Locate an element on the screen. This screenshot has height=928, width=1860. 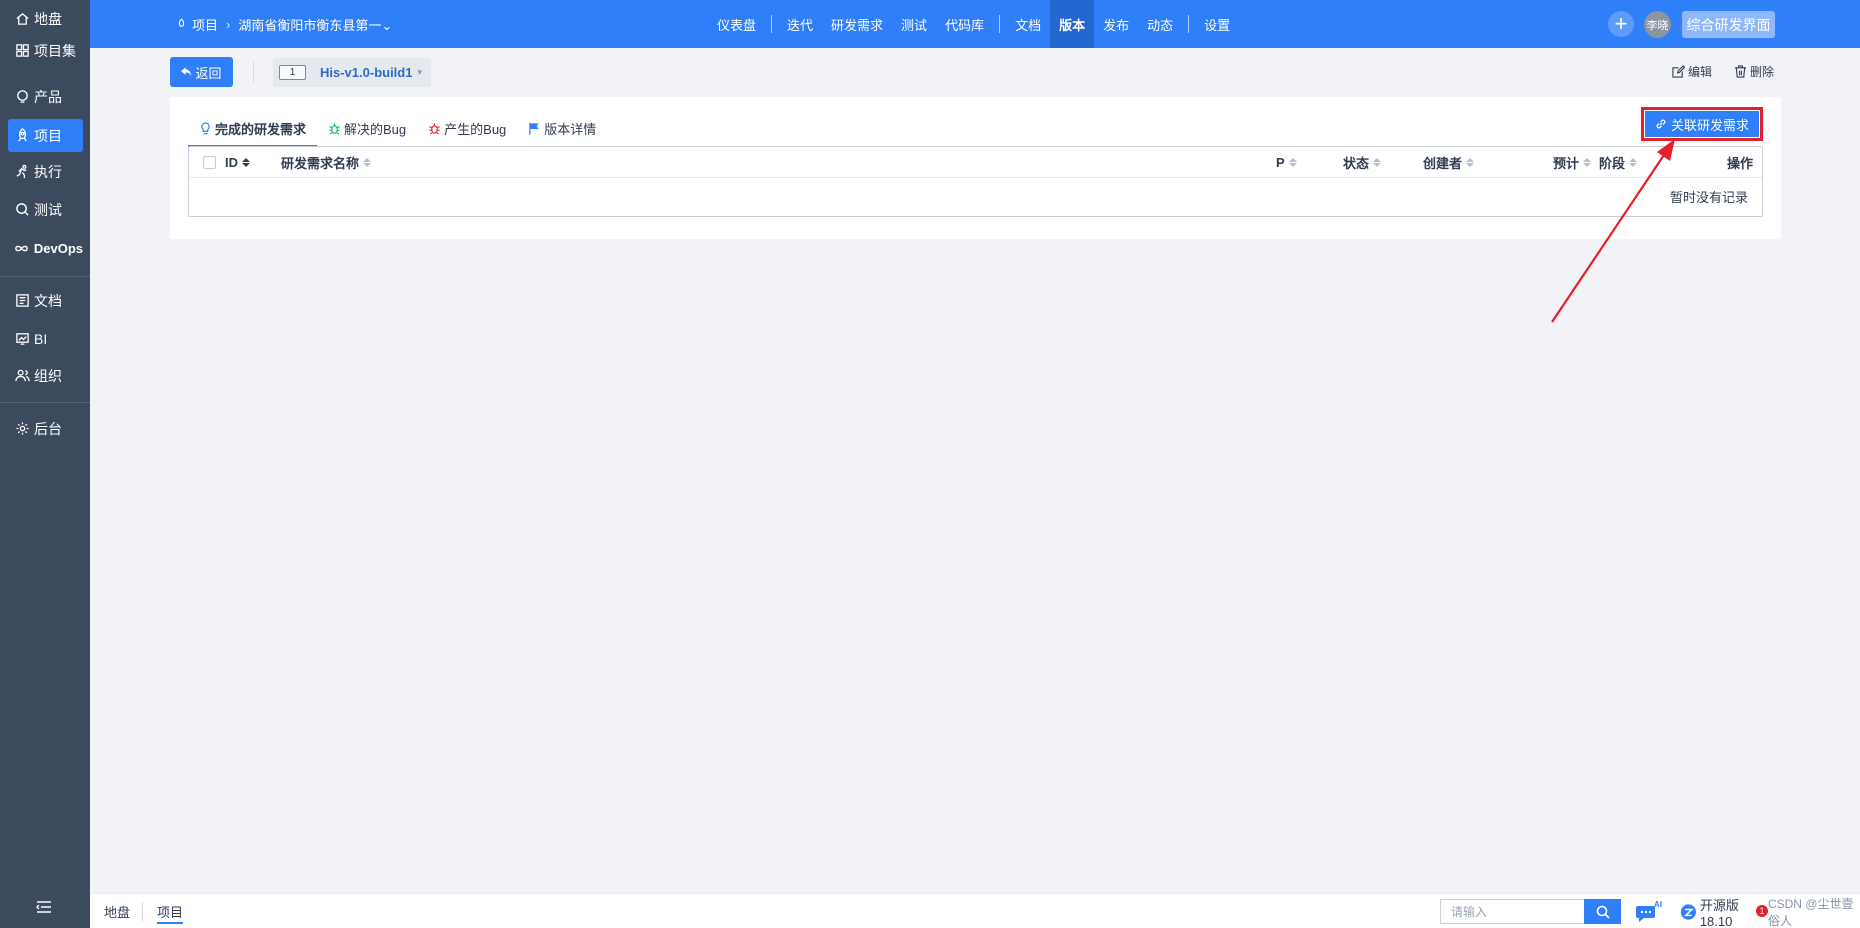
build-switcher: 1 His-v1.0-build1 ▾ is located at coordinates (352, 72).